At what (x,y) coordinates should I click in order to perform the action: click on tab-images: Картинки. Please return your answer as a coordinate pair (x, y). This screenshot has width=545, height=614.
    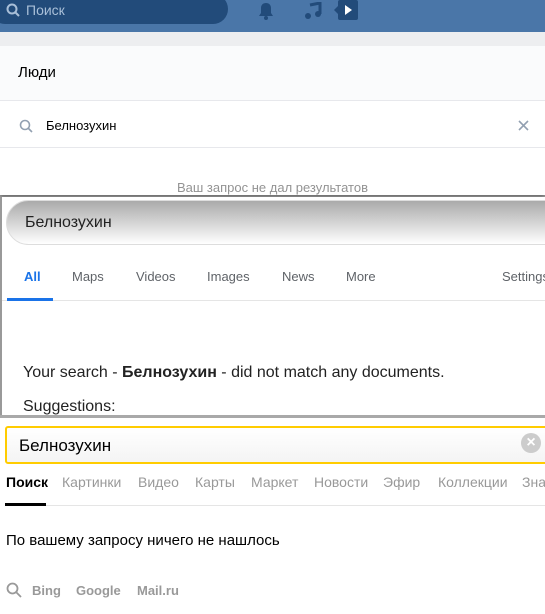
    Looking at the image, I should click on (91, 482).